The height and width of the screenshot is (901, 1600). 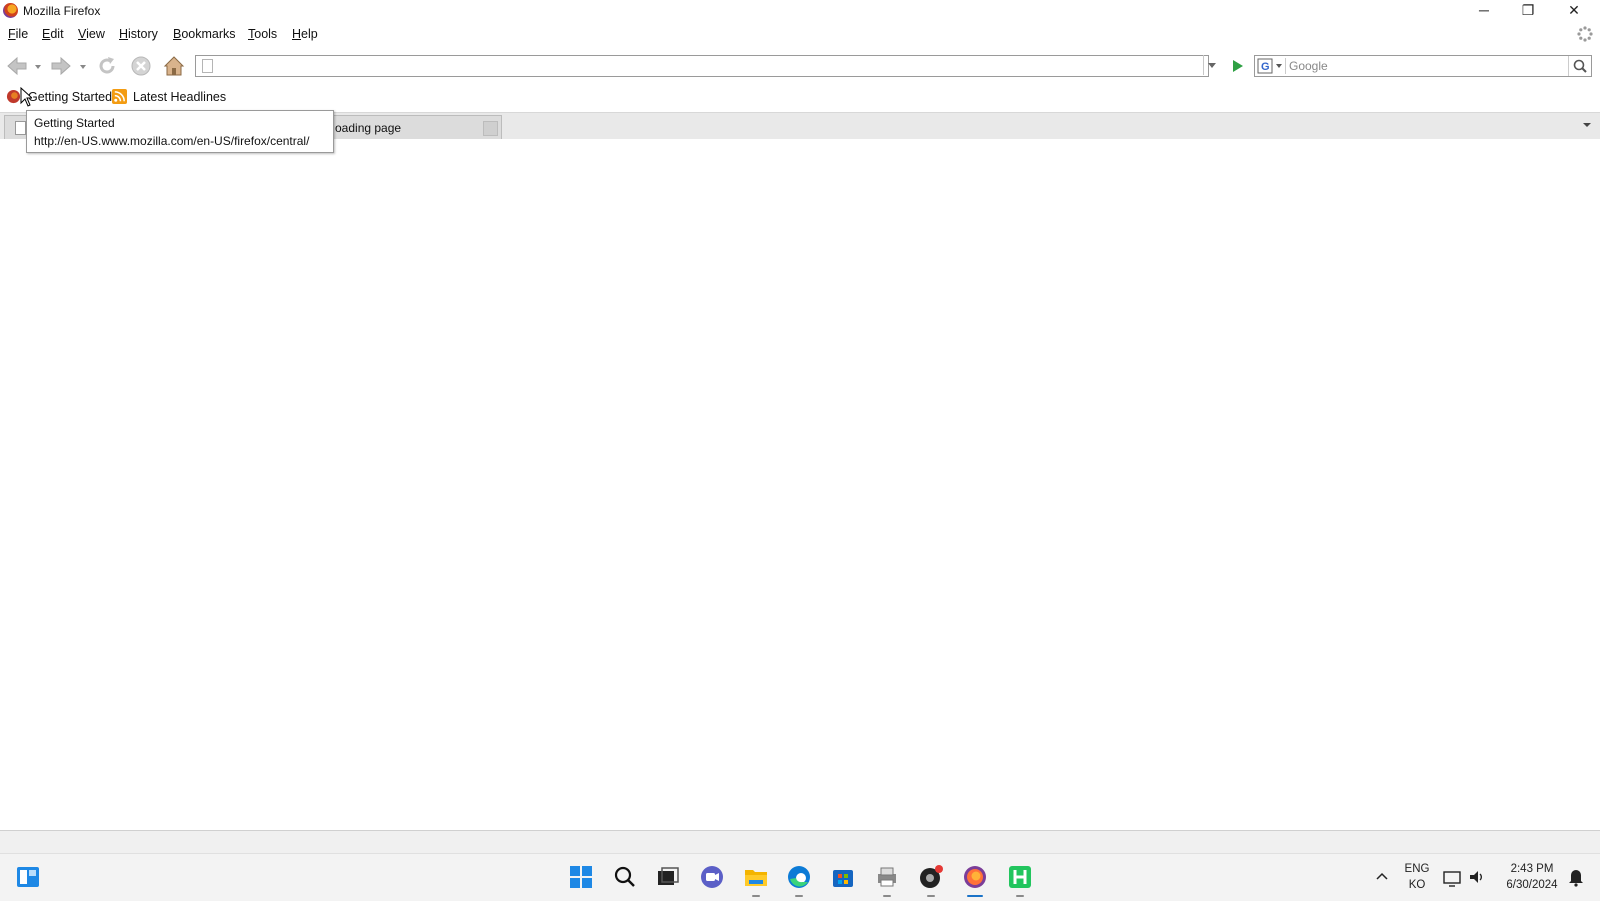 I want to click on hack-editor-icon, so click(x=1020, y=877).